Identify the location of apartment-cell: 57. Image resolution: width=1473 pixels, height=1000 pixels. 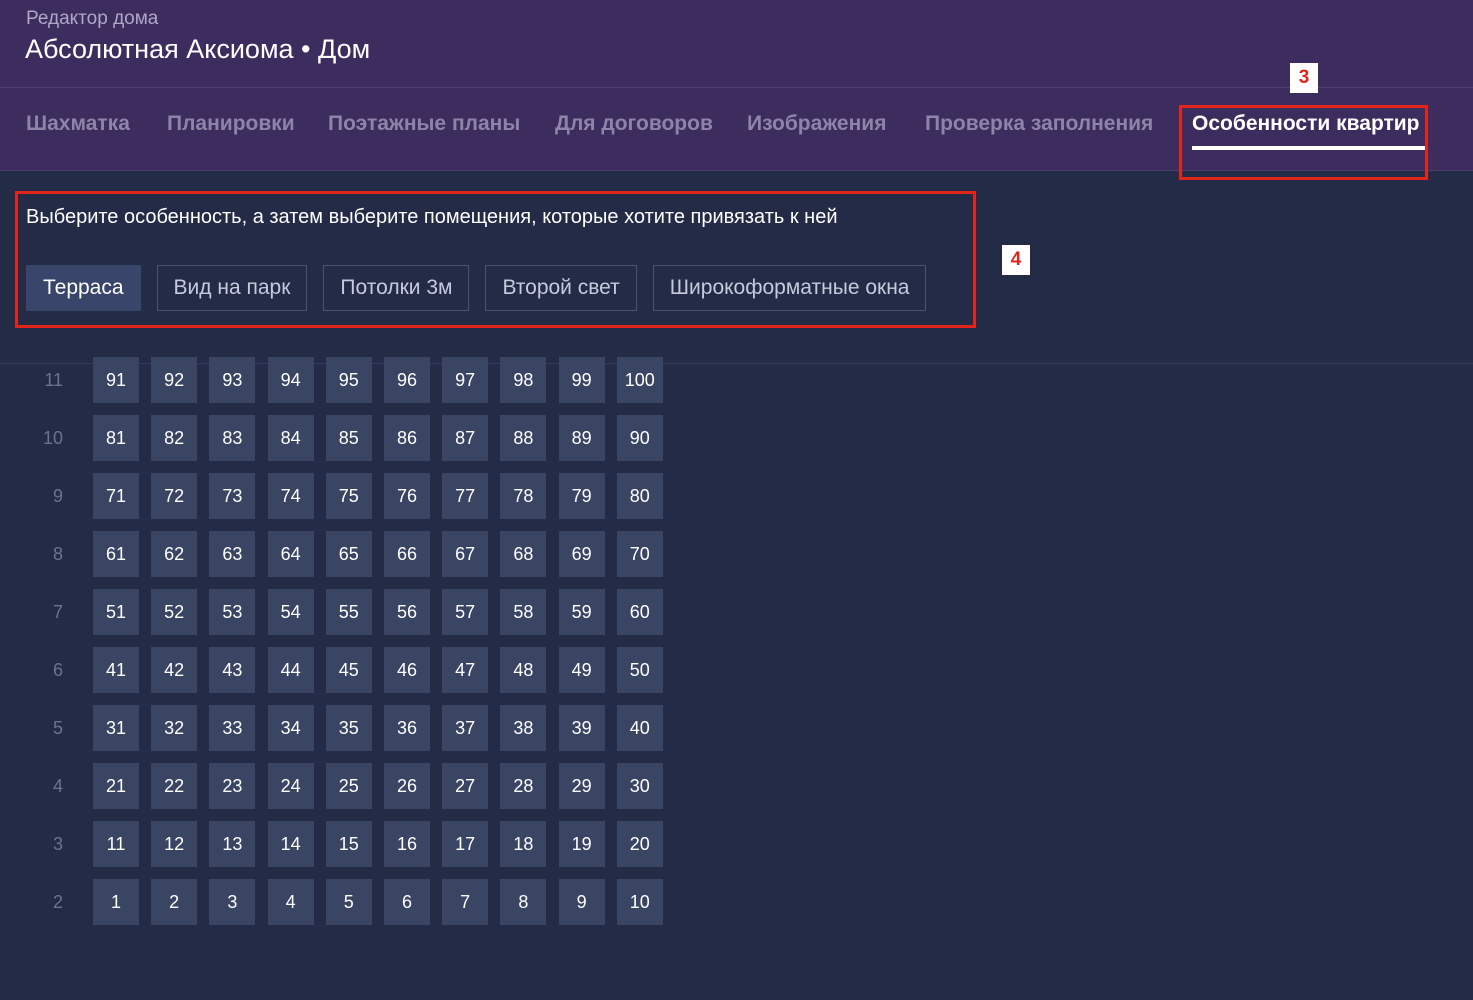
(465, 612).